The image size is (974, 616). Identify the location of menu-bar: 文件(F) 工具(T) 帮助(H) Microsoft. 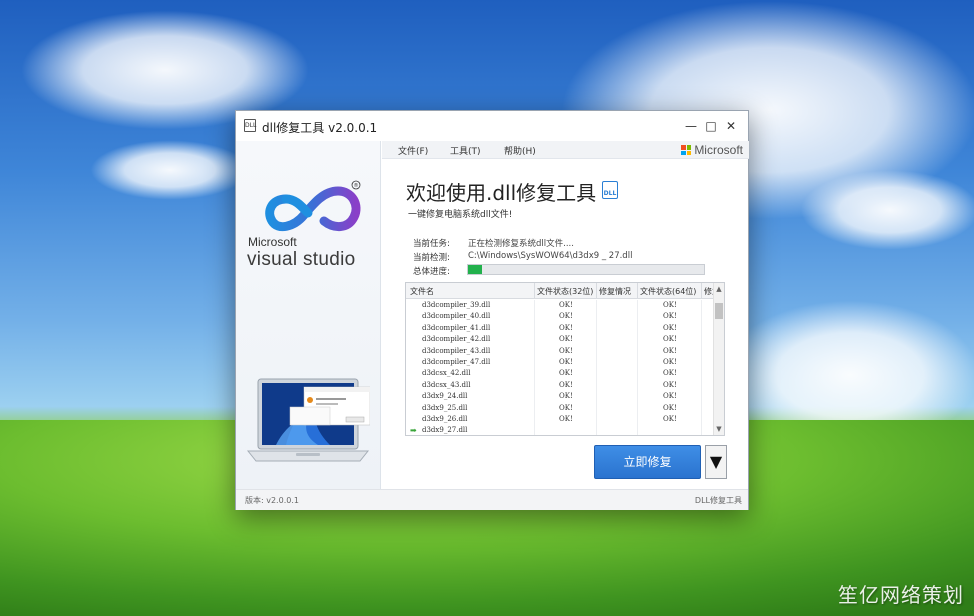
(565, 150).